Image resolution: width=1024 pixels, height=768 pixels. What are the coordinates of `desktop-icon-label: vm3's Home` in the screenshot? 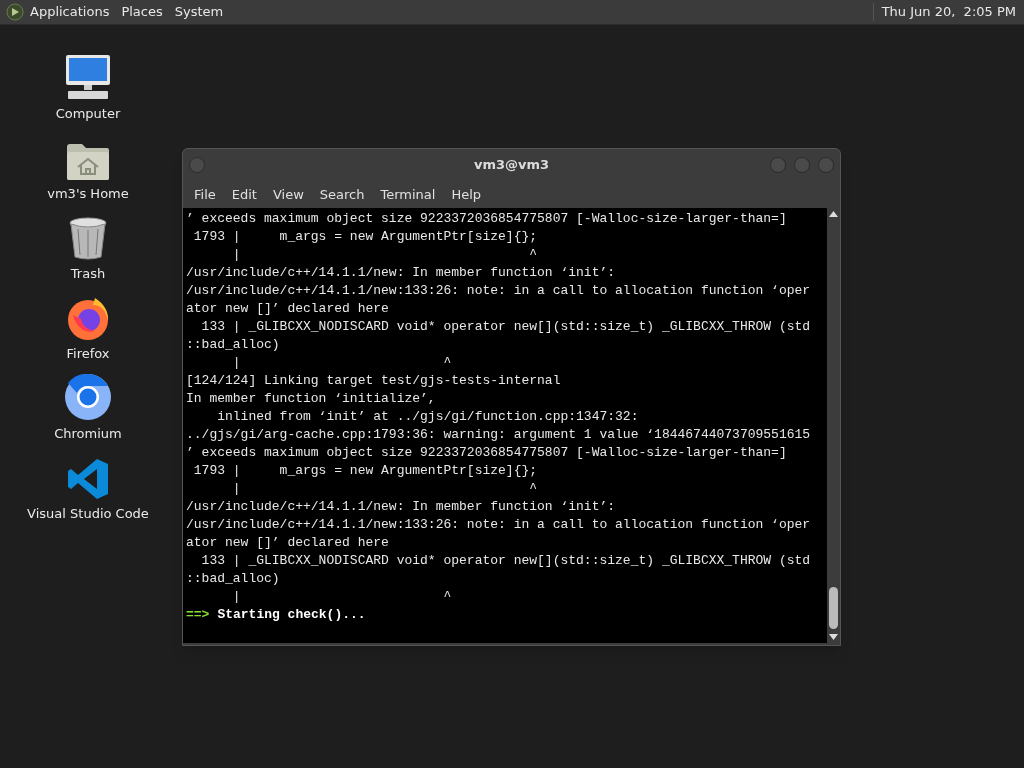 It's located at (88, 194).